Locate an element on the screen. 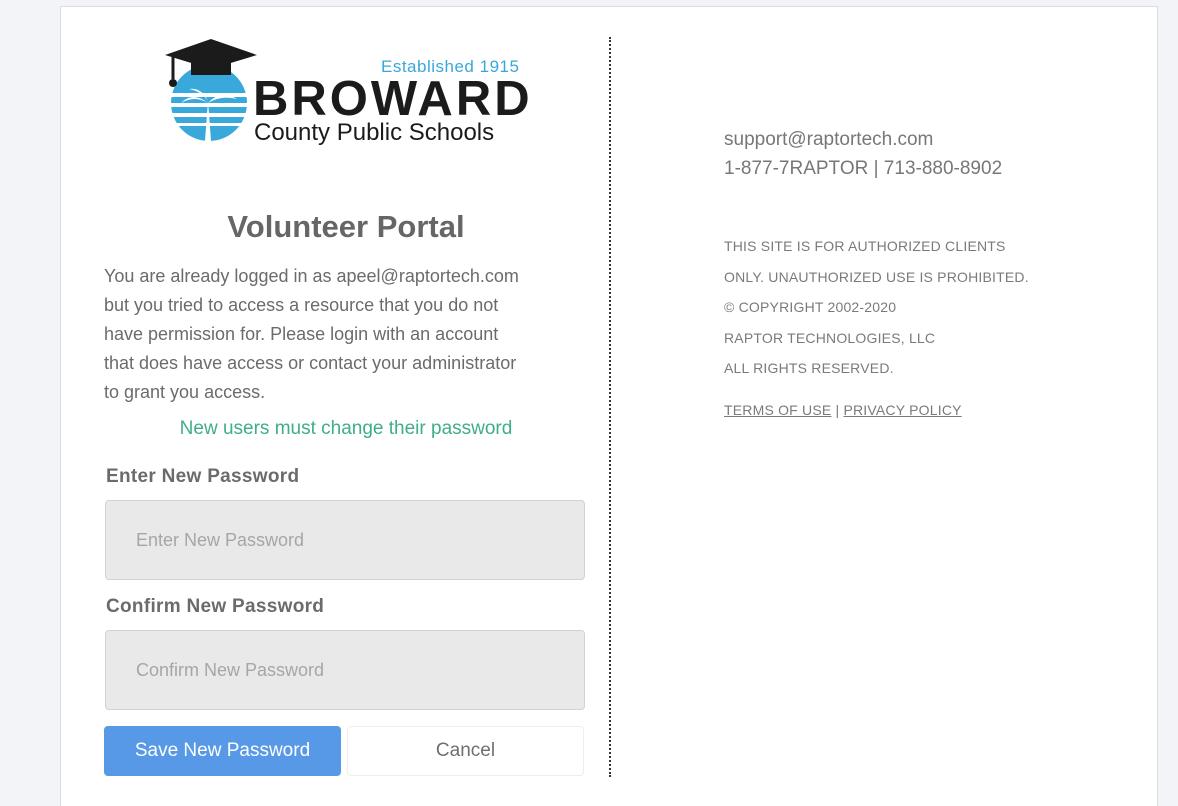 The image size is (1178, 806). footer-links: TERMS OF USE | PRIVACY POLICY is located at coordinates (843, 410).